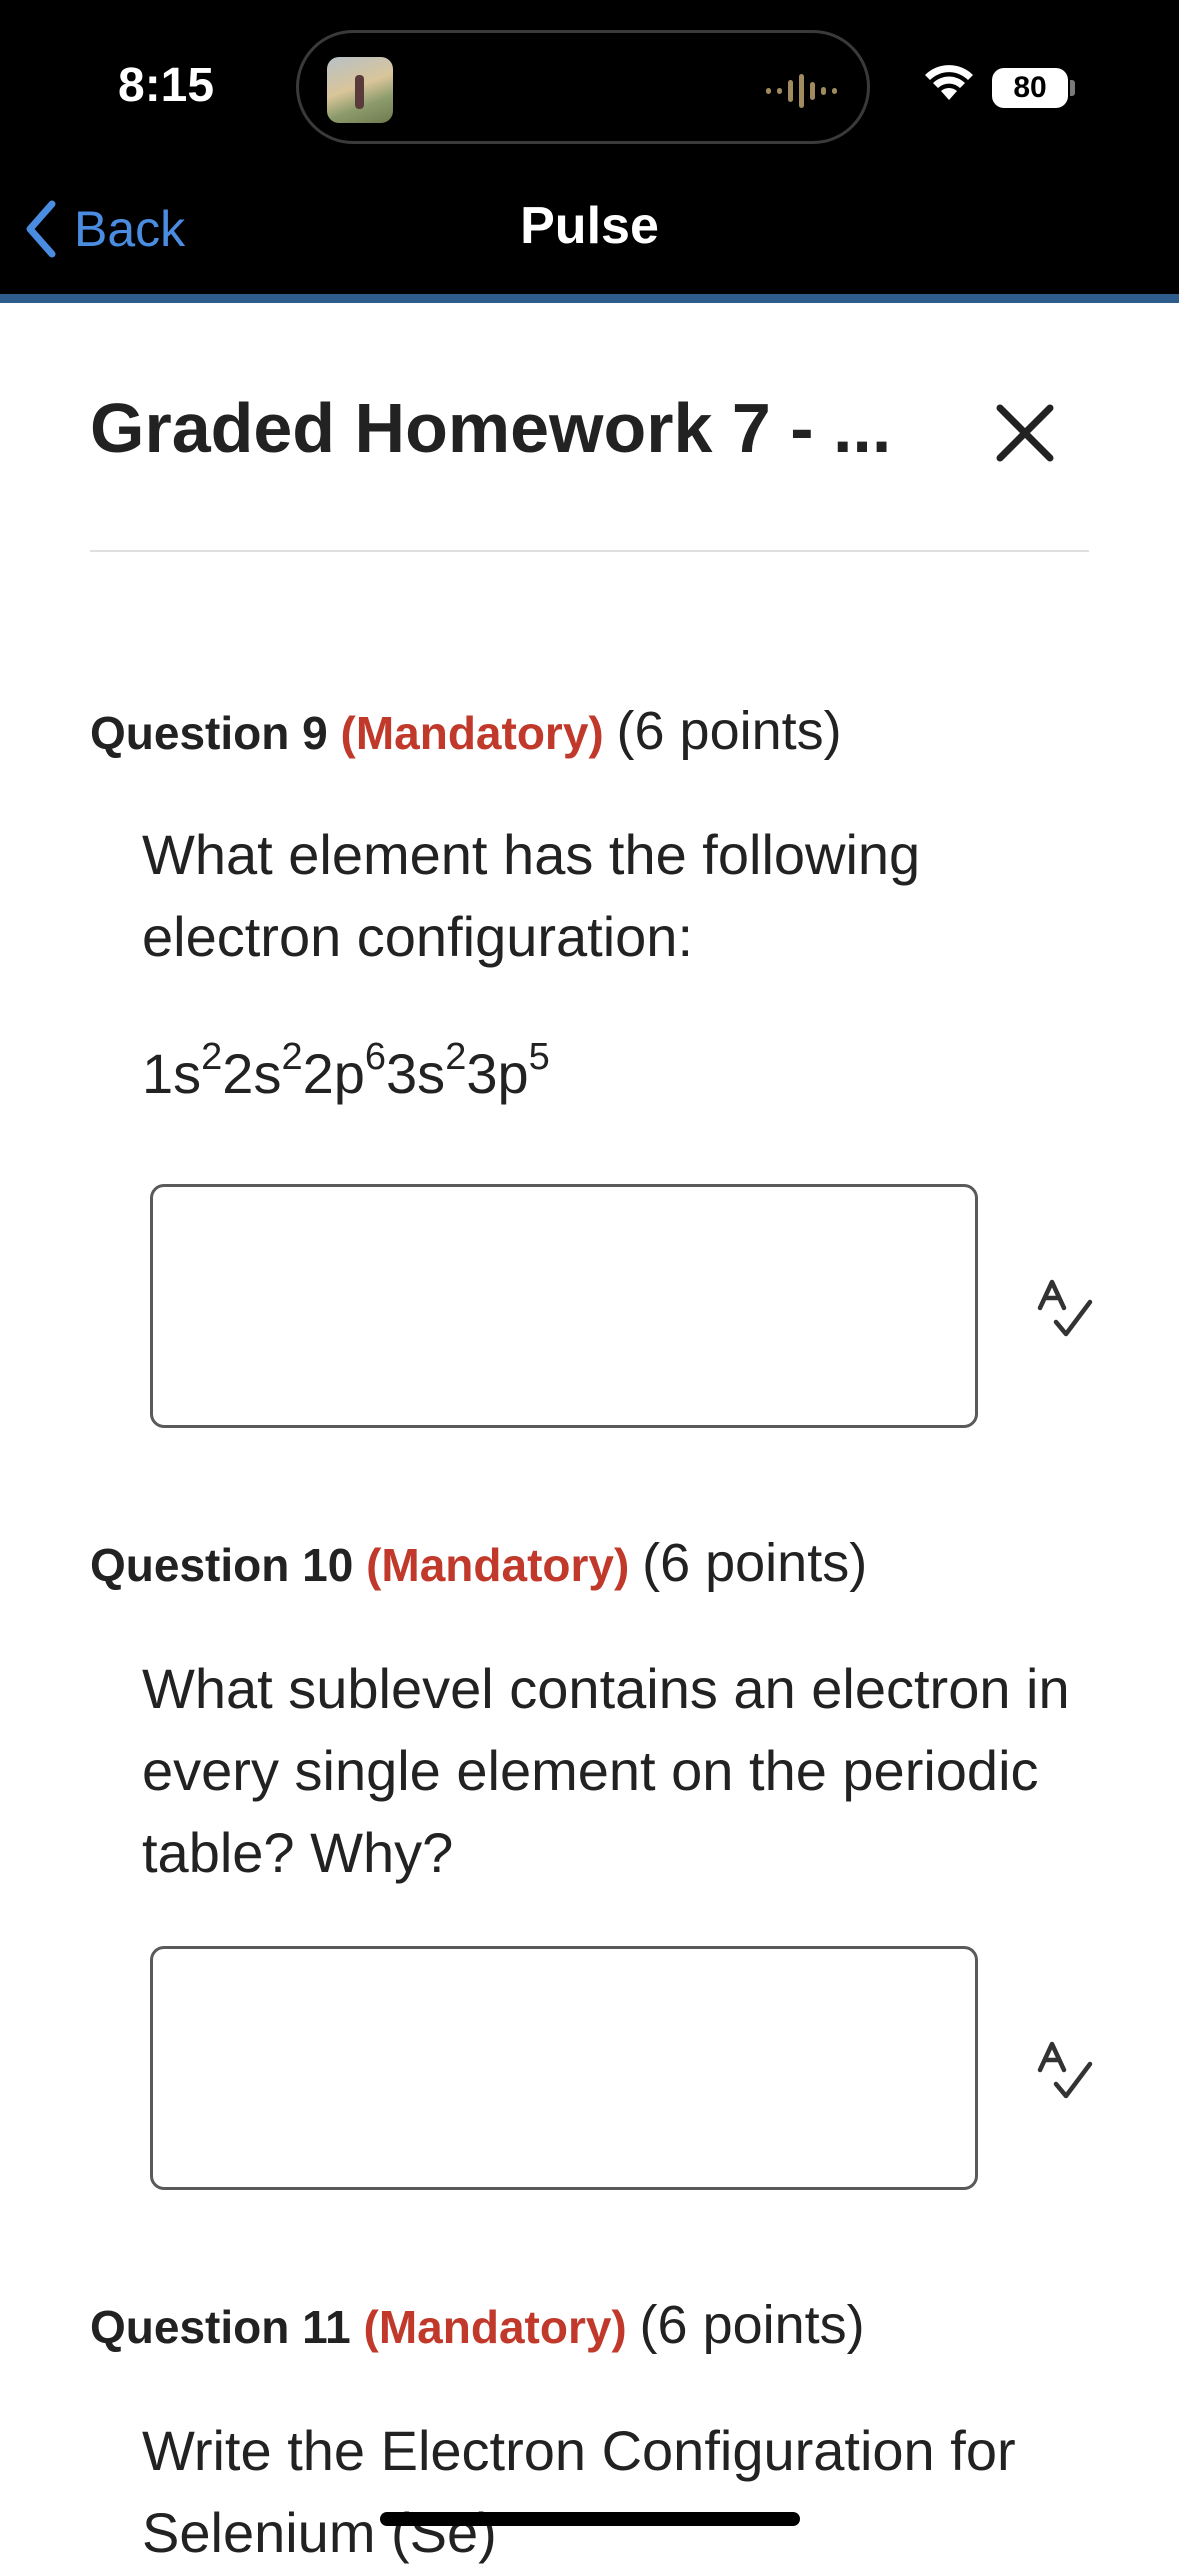  What do you see at coordinates (1030, 88) in the screenshot?
I see `battery-indicator: 80` at bounding box center [1030, 88].